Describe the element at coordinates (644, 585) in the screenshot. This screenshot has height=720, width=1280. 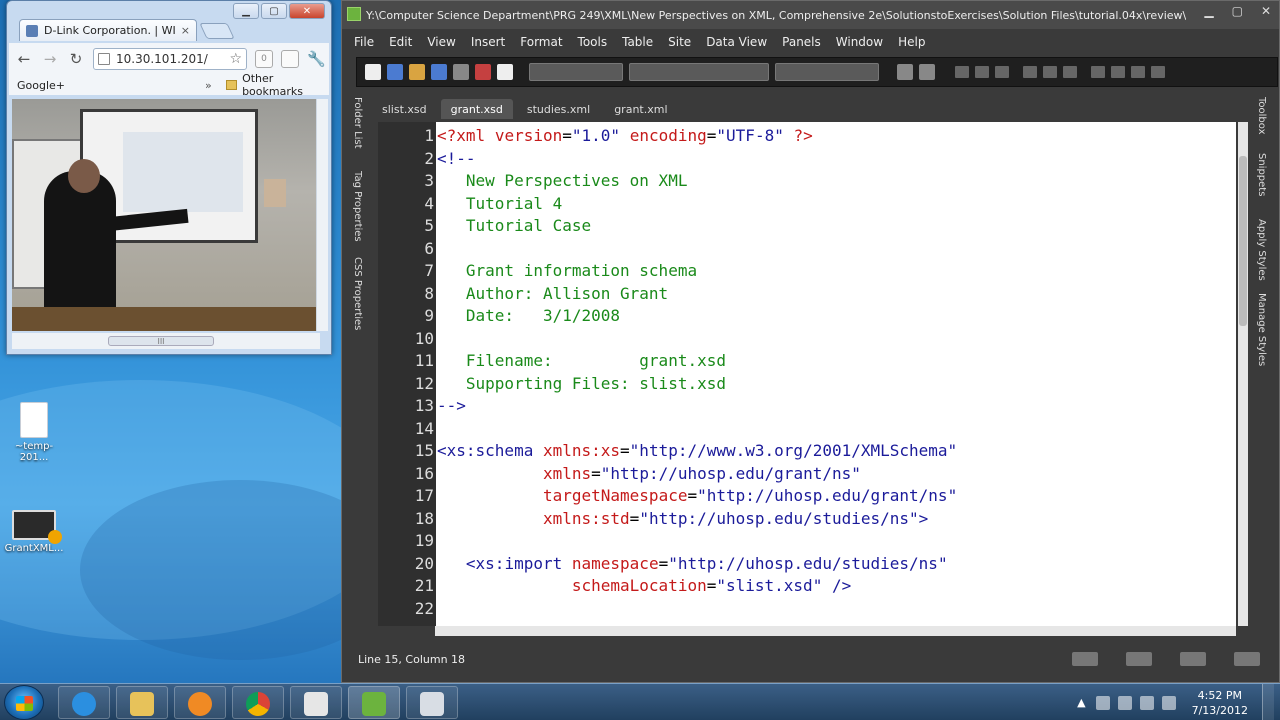
I see `code-line: schemaLocation="slist.xsd" />` at that location.